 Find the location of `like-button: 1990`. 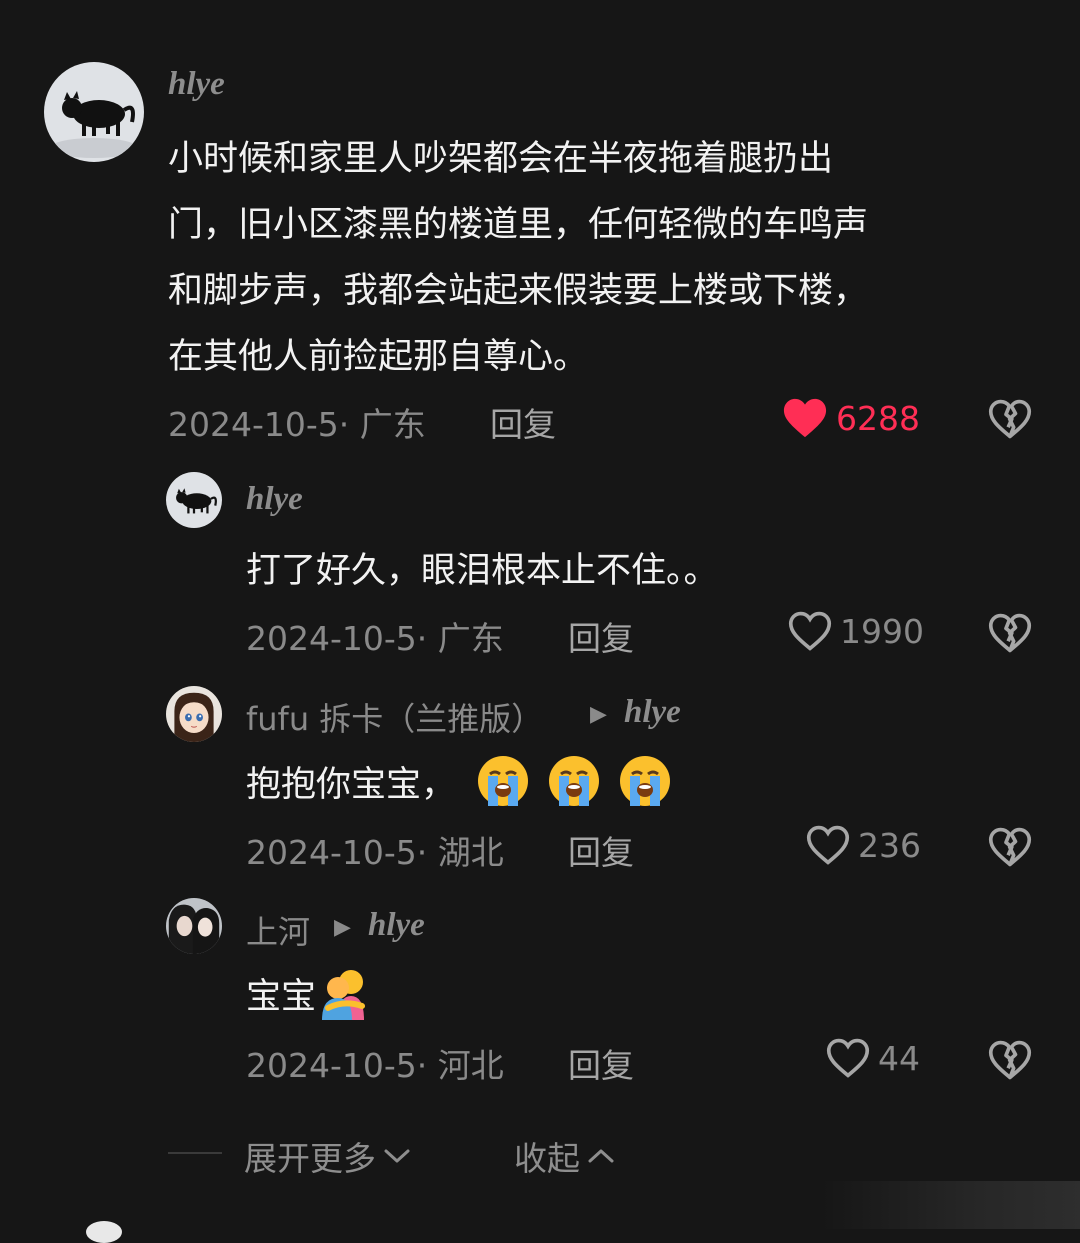

like-button: 1990 is located at coordinates (856, 631).